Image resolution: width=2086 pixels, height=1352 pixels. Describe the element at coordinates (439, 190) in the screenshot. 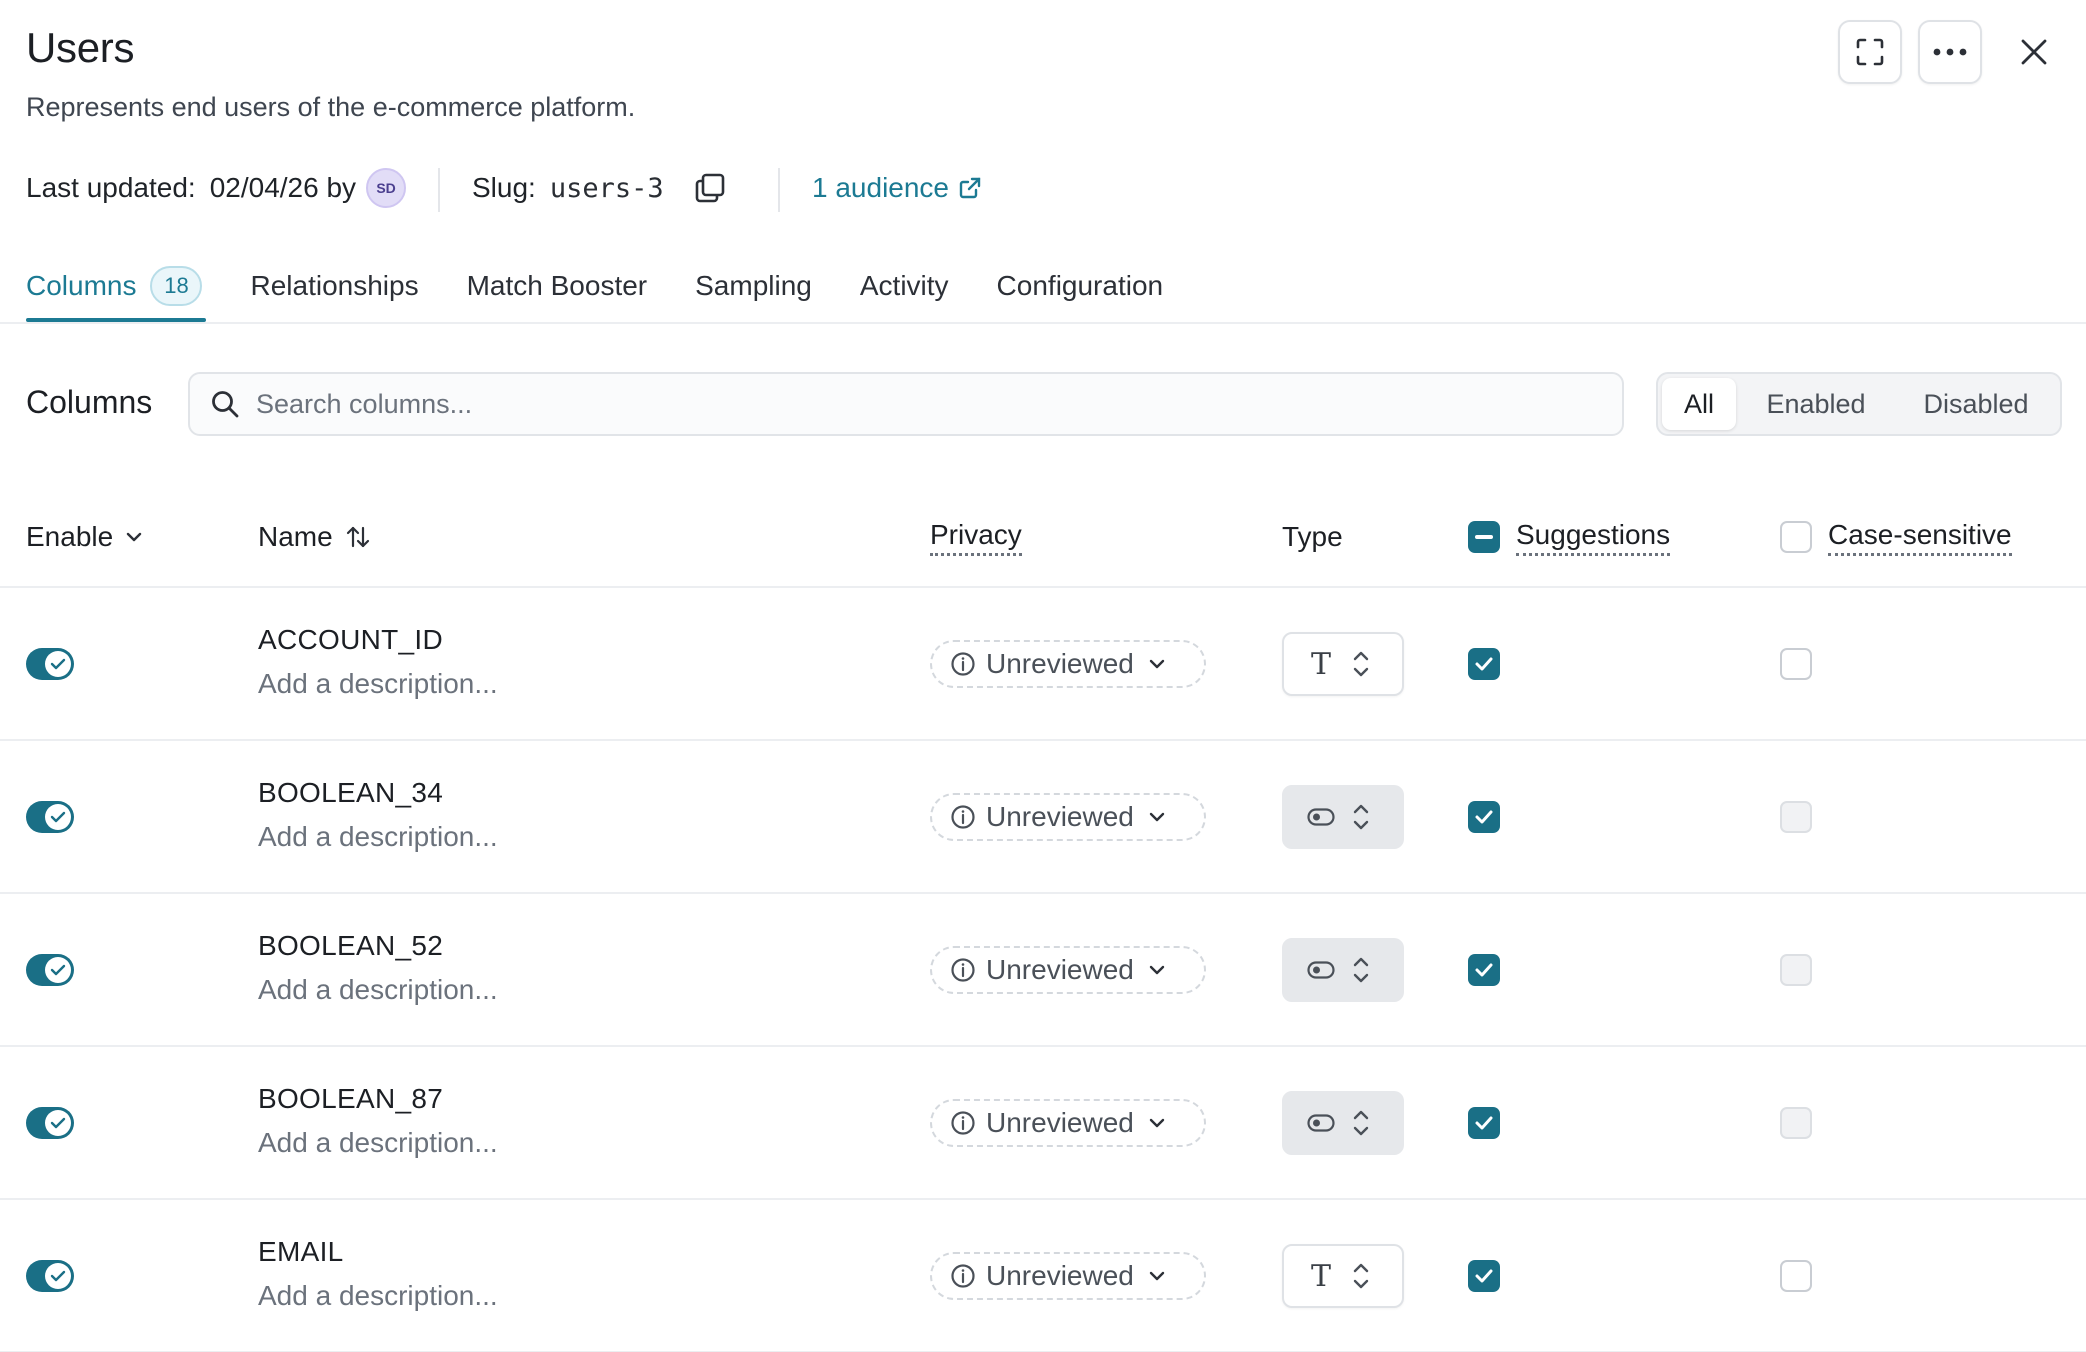

I see `meta-divider` at that location.